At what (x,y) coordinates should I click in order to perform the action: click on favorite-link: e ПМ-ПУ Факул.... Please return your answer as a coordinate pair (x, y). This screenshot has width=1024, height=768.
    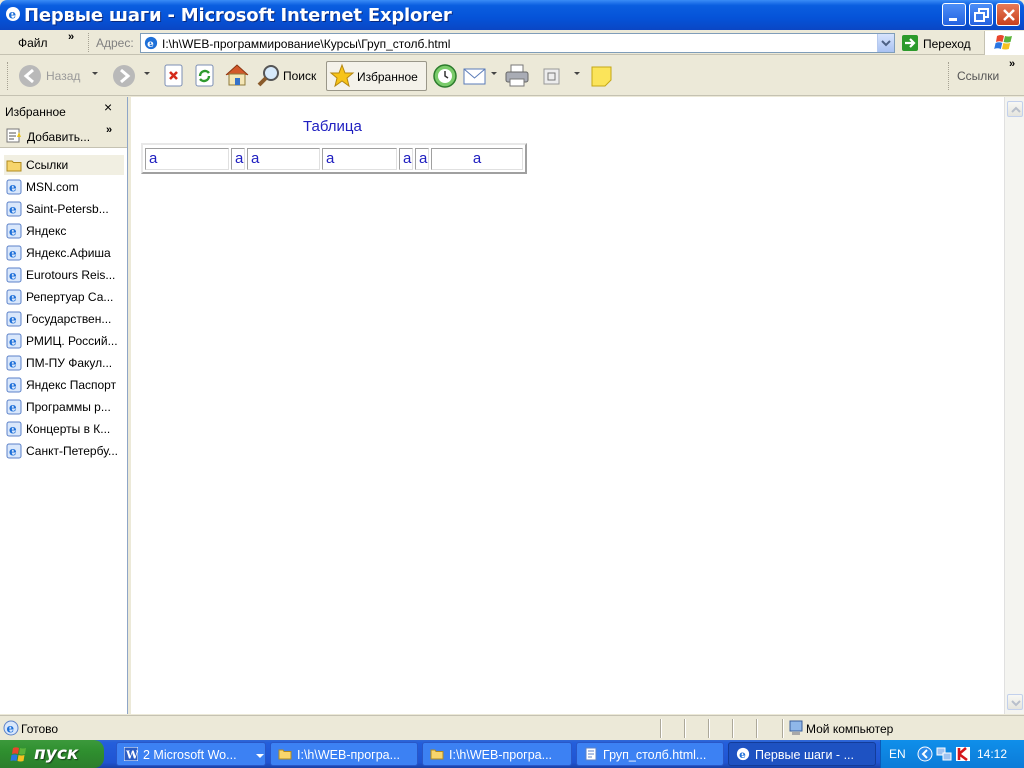
    Looking at the image, I should click on (64, 363).